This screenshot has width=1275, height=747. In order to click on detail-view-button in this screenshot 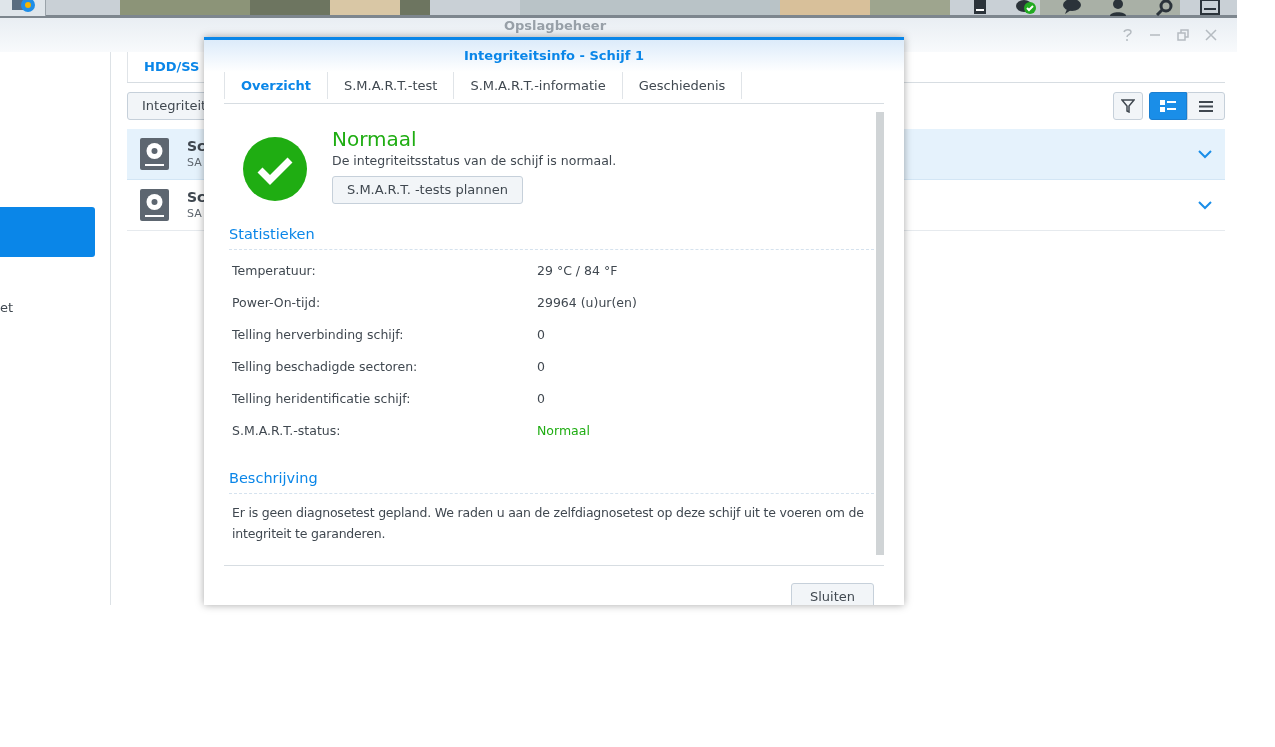, I will do `click(1168, 106)`.